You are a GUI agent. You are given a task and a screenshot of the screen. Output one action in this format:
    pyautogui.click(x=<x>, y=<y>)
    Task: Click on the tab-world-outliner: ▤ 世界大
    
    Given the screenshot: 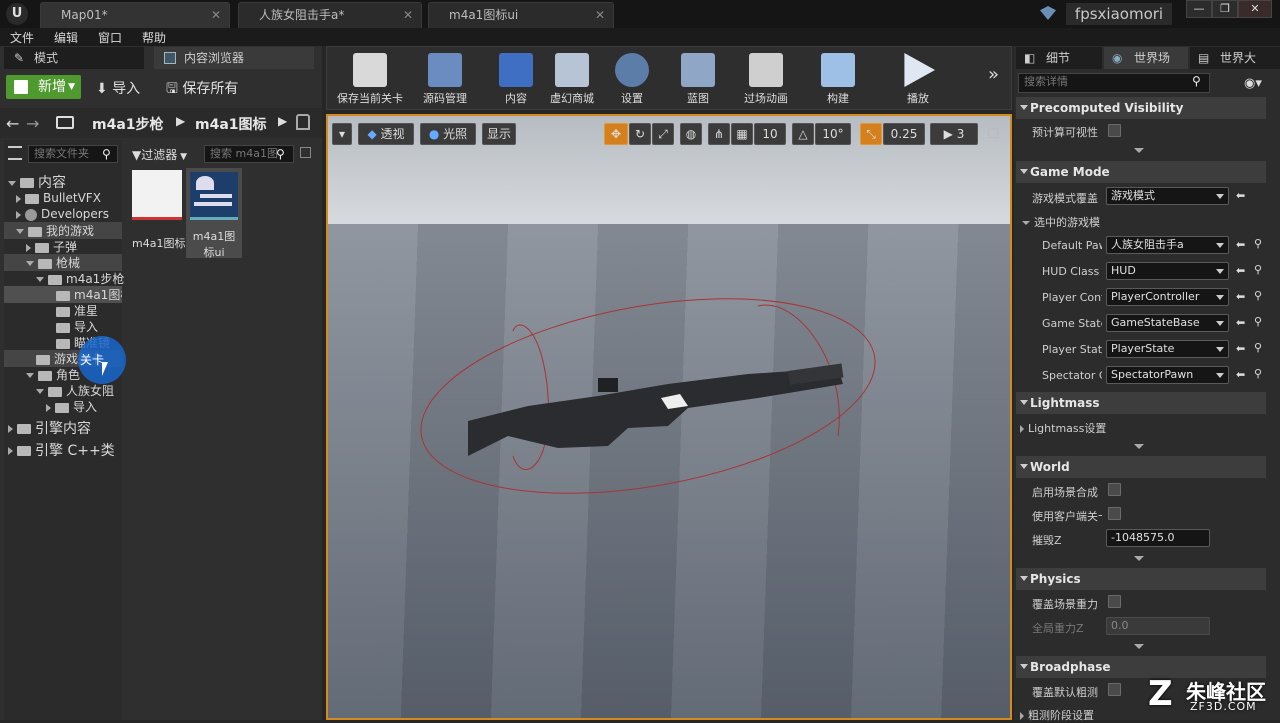 What is the action you would take?
    pyautogui.click(x=1235, y=58)
    